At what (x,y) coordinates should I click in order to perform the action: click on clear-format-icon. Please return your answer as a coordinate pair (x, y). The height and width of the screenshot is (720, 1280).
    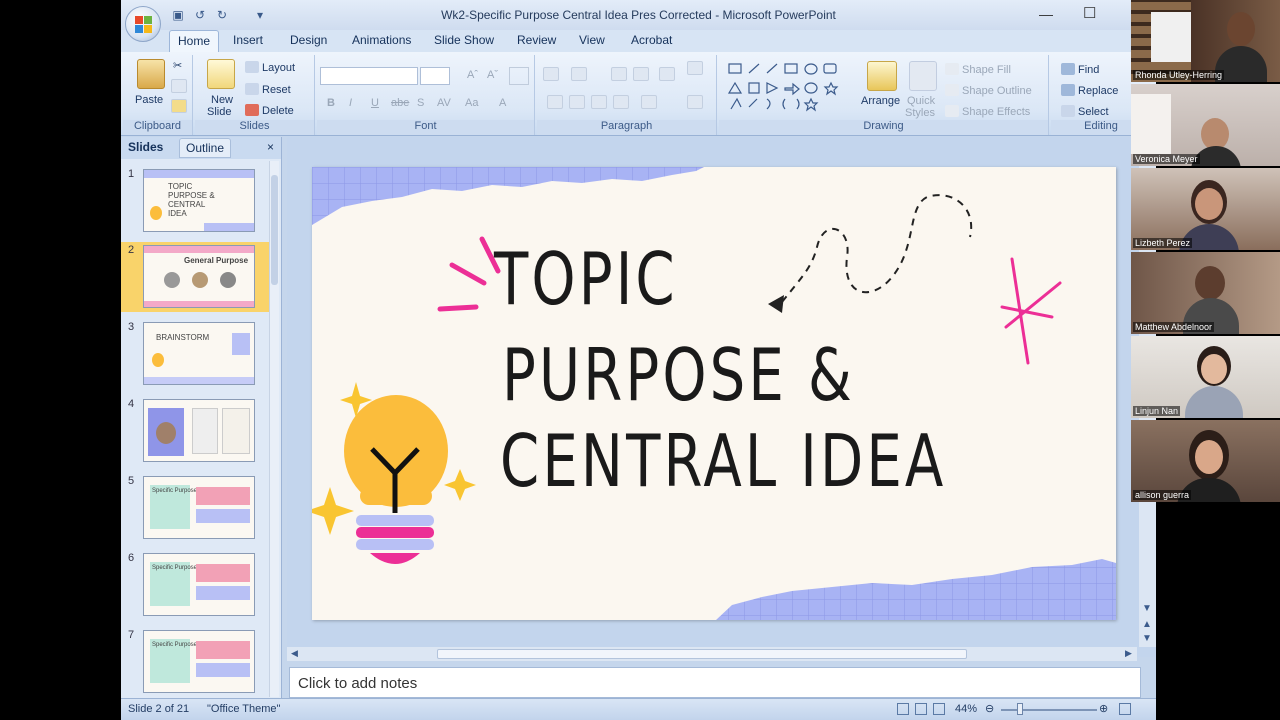
    Looking at the image, I should click on (519, 76).